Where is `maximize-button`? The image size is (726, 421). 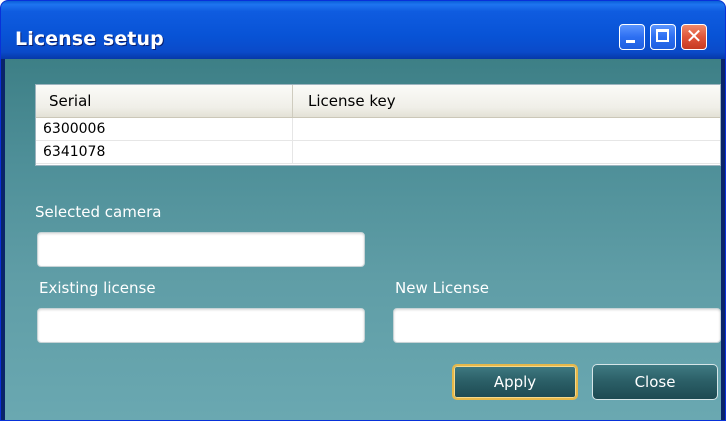
maximize-button is located at coordinates (663, 37).